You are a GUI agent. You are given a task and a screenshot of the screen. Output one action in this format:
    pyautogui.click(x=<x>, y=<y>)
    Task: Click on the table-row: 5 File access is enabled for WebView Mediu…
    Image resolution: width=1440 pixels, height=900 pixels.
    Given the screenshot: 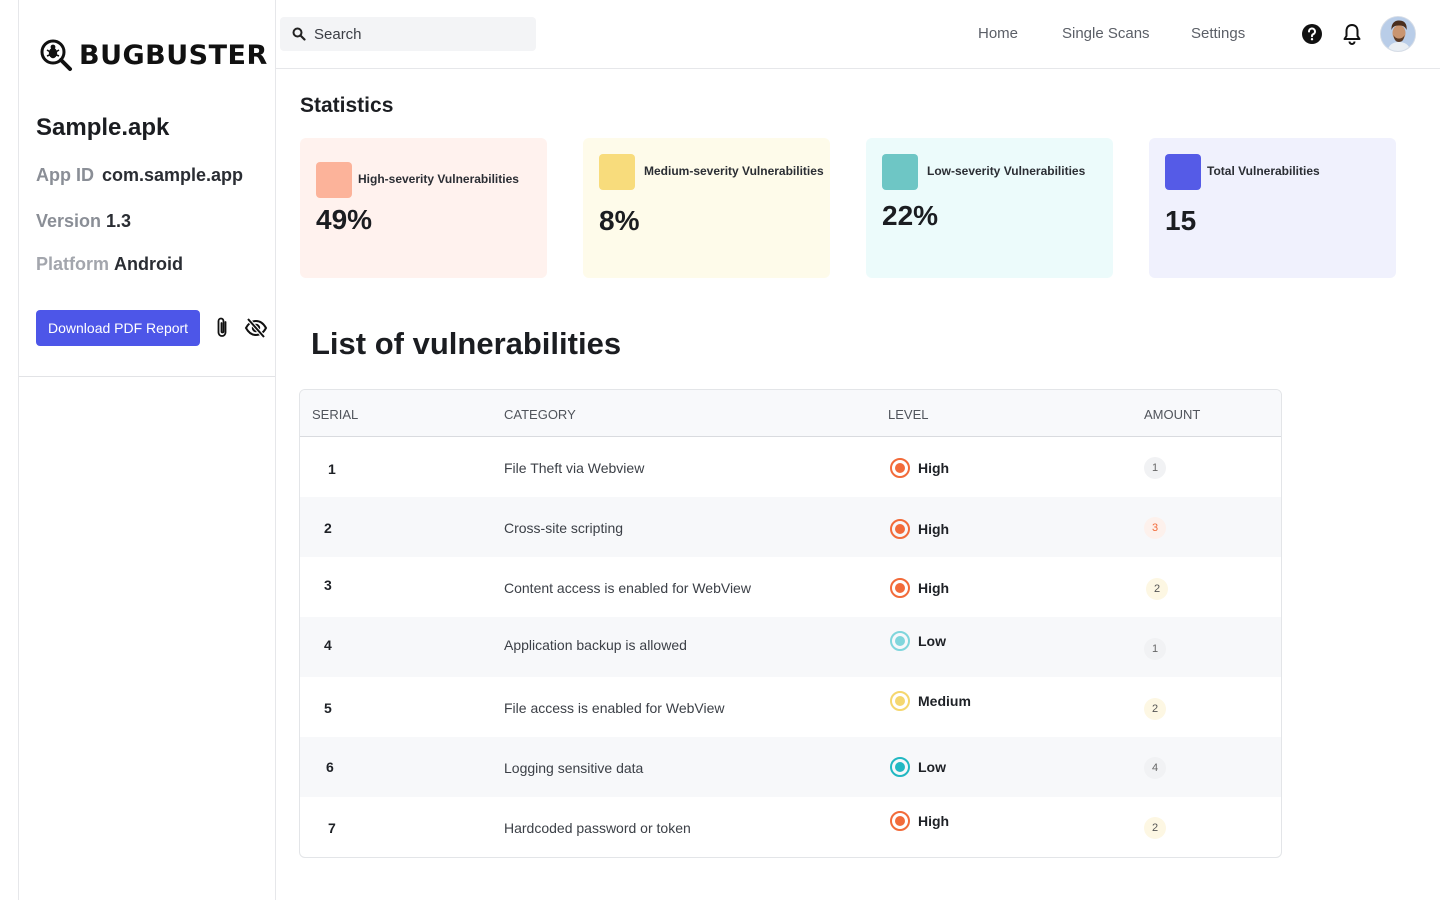 What is the action you would take?
    pyautogui.click(x=790, y=707)
    